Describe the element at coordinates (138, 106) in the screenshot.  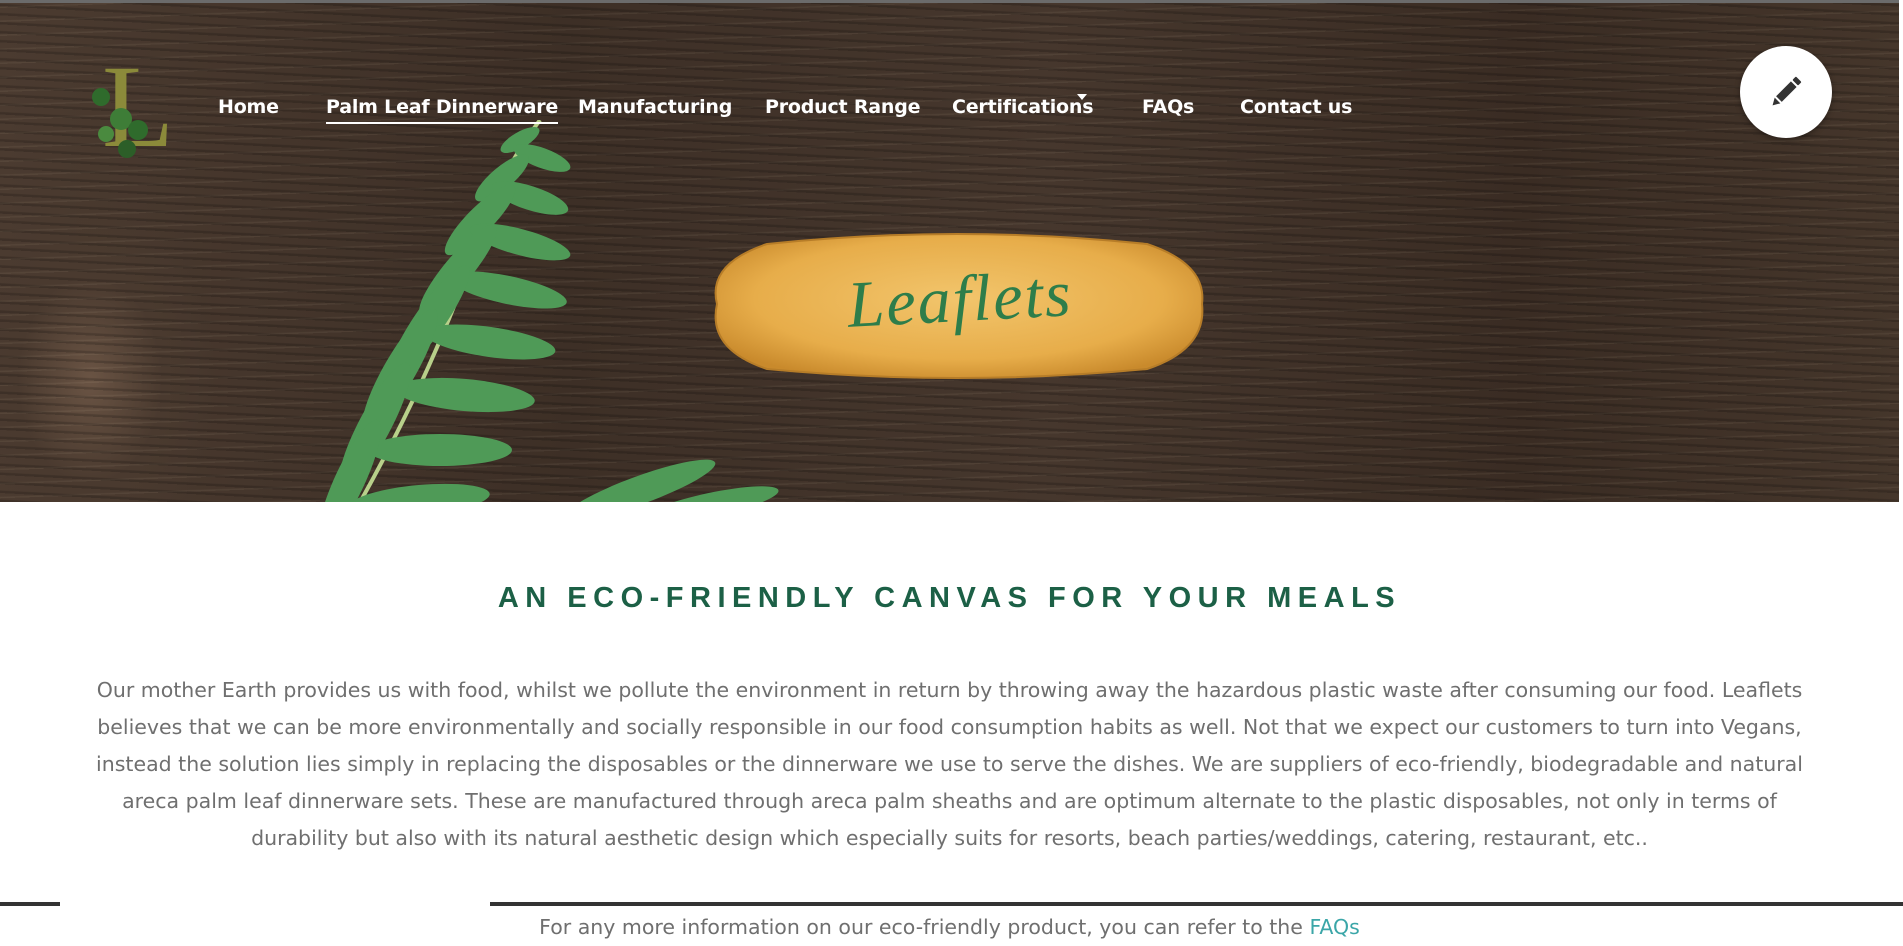
I see `logo-letter: L` at that location.